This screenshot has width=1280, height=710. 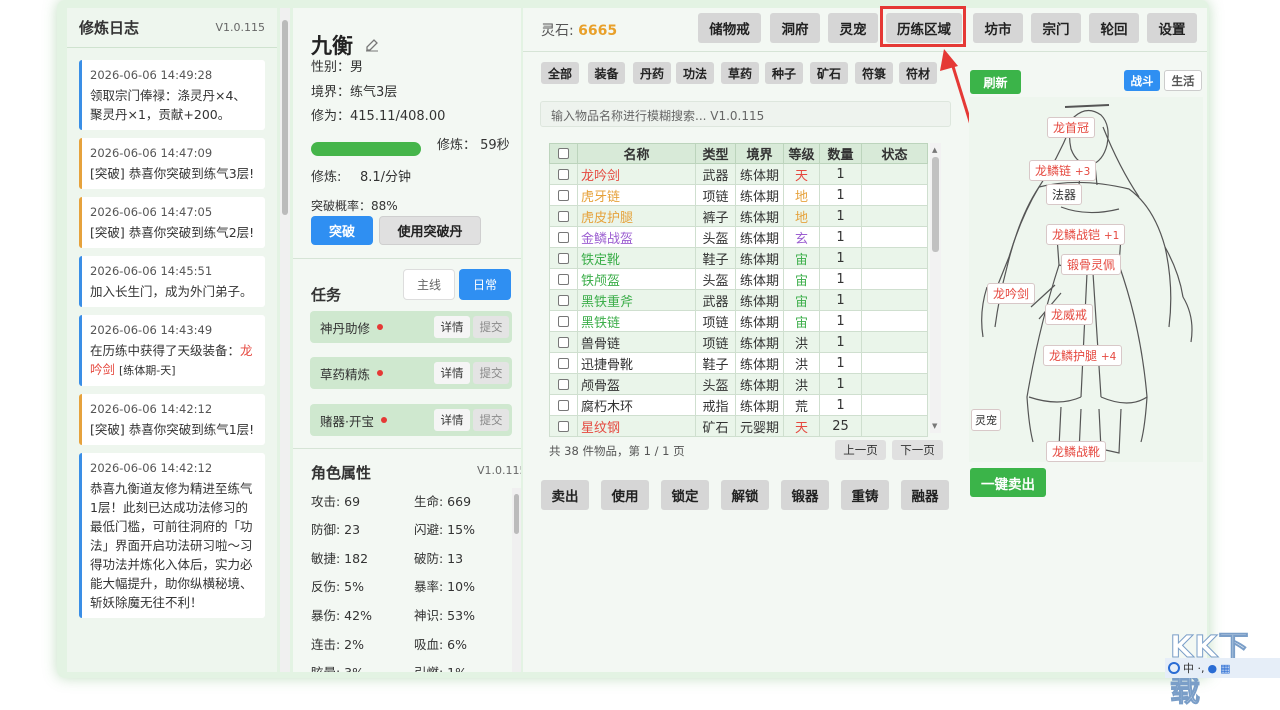 What do you see at coordinates (1056, 28) in the screenshot?
I see `nav-sect: 宗门` at bounding box center [1056, 28].